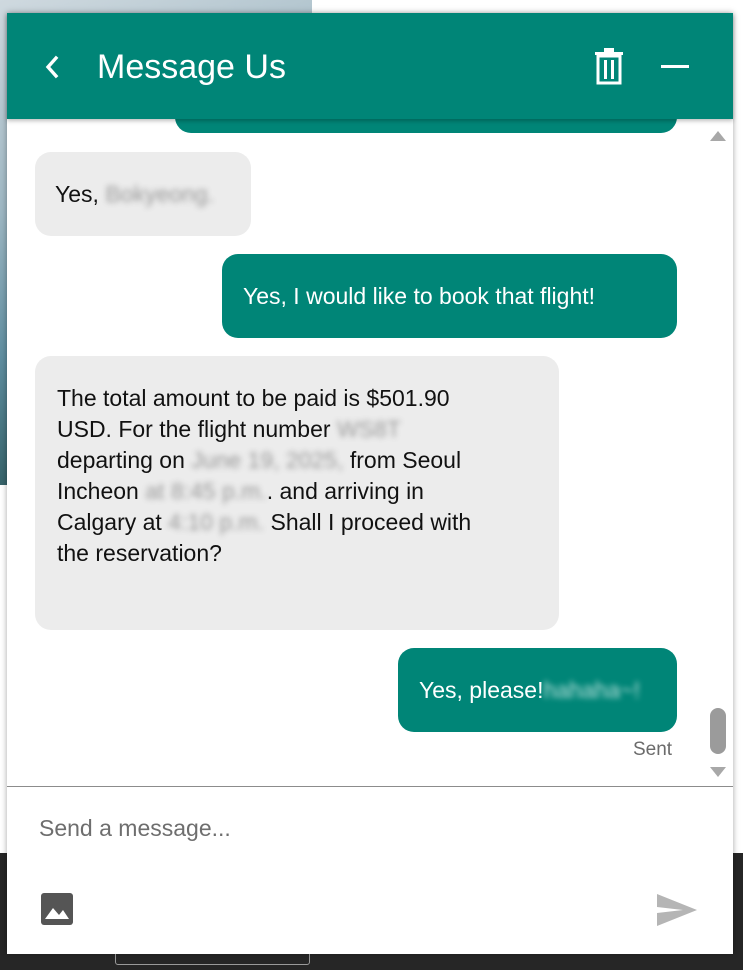  I want to click on send-icon, so click(677, 910).